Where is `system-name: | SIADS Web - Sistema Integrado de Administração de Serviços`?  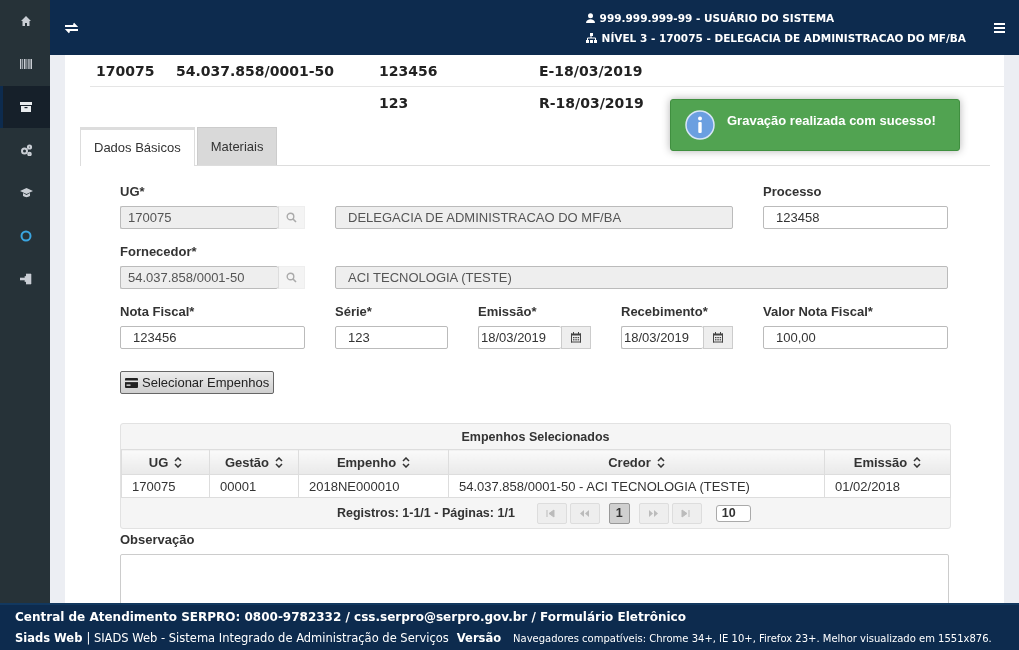
system-name: | SIADS Web - Sistema Integrado de Administração de Serviços is located at coordinates (267, 638).